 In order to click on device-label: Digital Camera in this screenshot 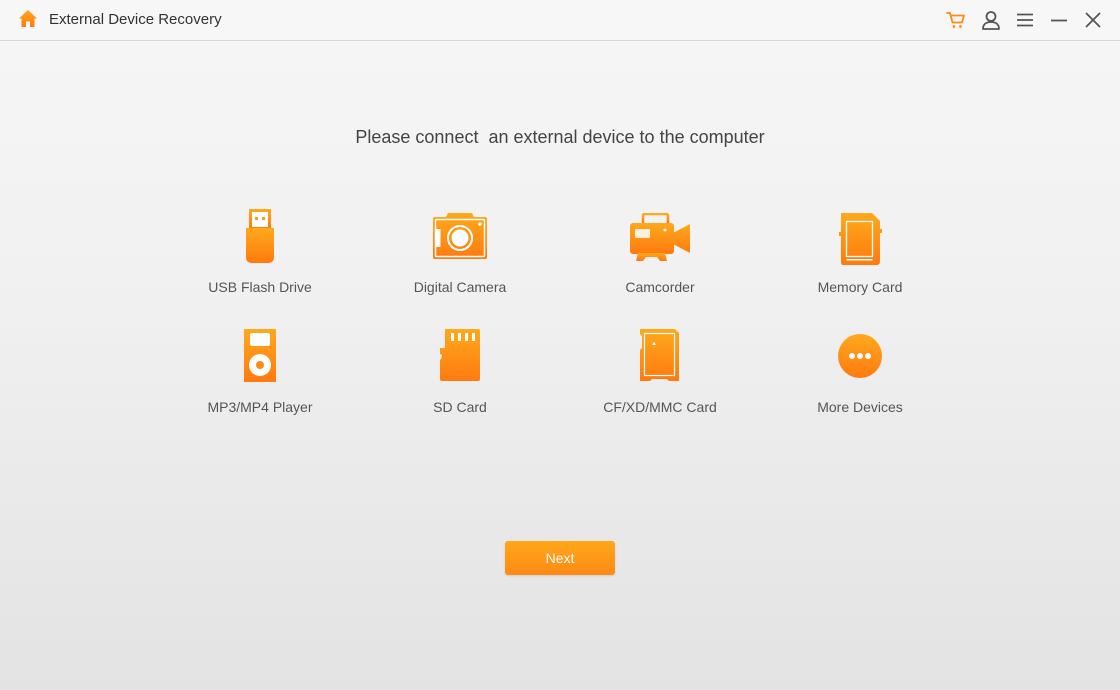, I will do `click(460, 287)`.